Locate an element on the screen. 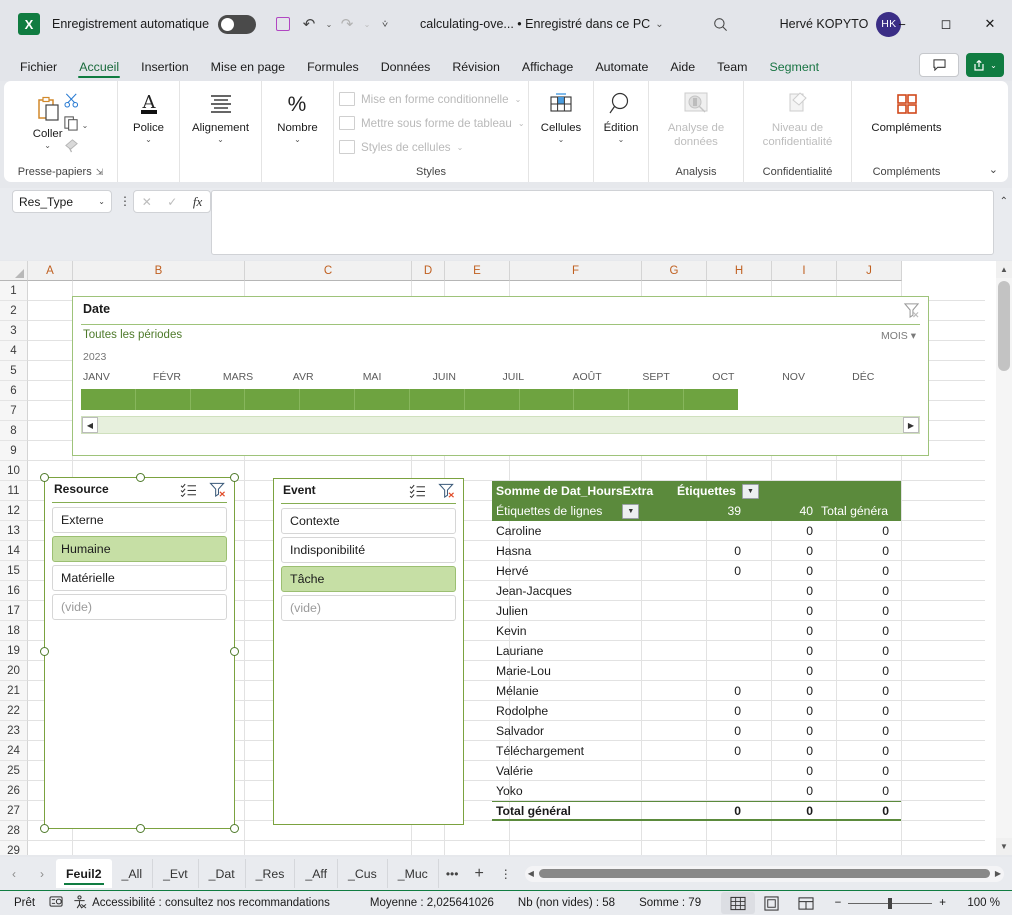 The height and width of the screenshot is (915, 1012). pivot-row-filter-button: ▼ is located at coordinates (631, 511).